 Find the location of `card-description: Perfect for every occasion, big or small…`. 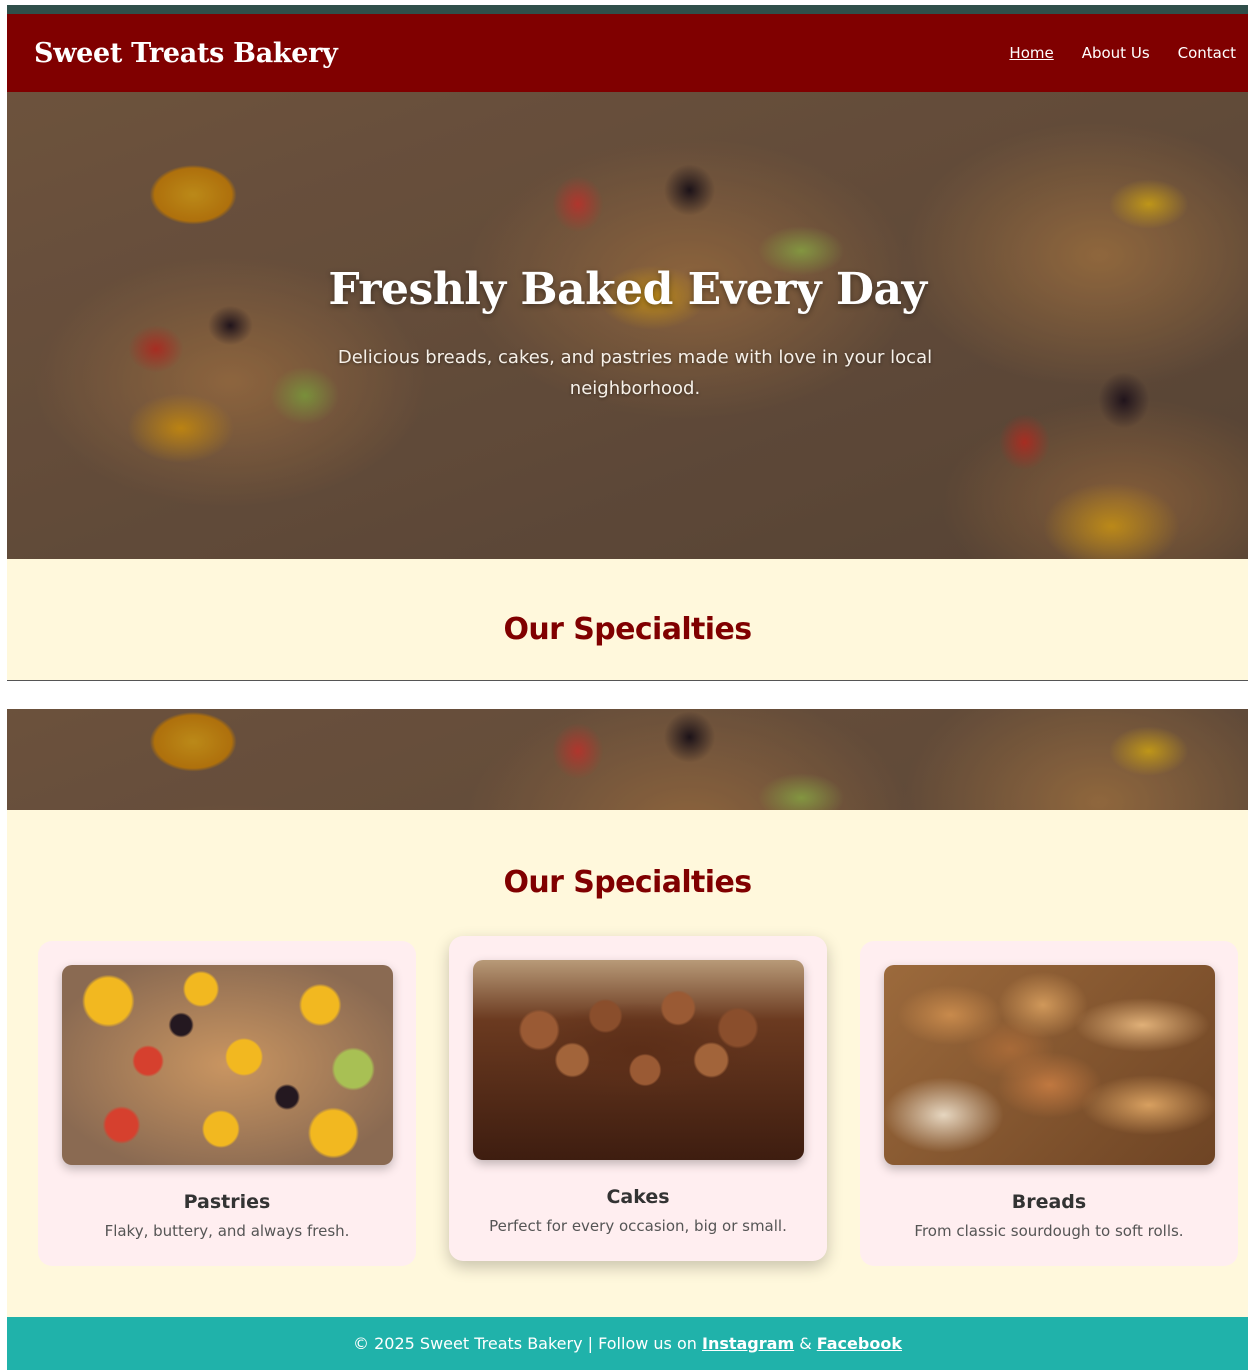

card-description: Perfect for every occasion, big or small… is located at coordinates (638, 1226).